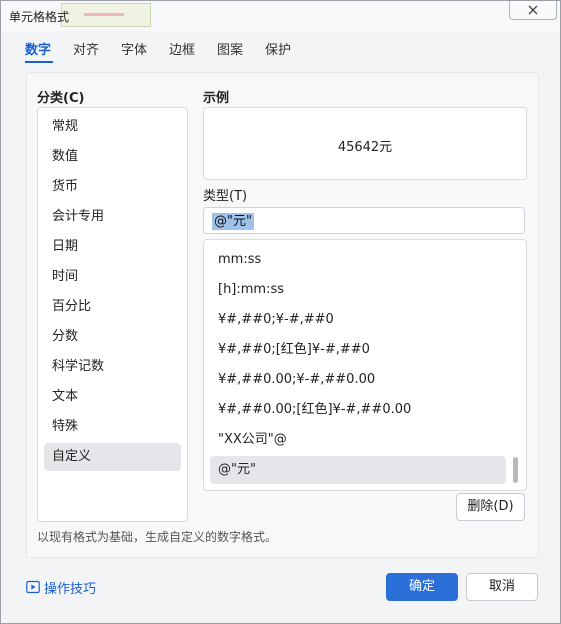 The width and height of the screenshot is (561, 624). Describe the element at coordinates (230, 48) in the screenshot. I see `tab-pattern: 图案` at that location.